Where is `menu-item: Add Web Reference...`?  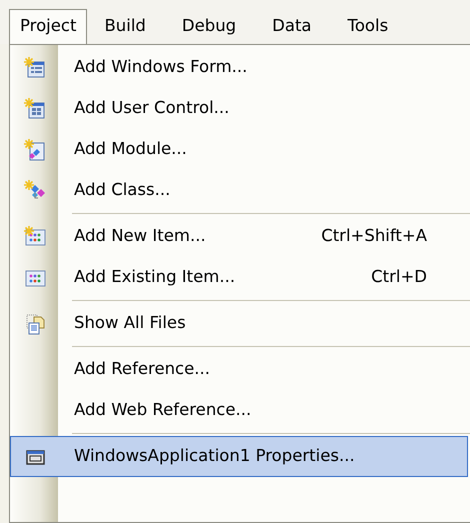 menu-item: Add Web Reference... is located at coordinates (239, 410).